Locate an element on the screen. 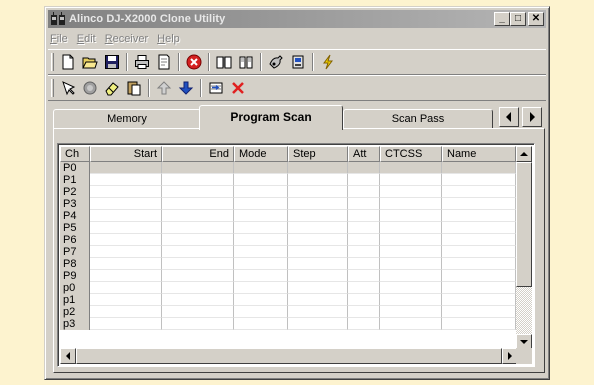 This screenshot has width=594, height=385. column-header-mode: Mode is located at coordinates (261, 154).